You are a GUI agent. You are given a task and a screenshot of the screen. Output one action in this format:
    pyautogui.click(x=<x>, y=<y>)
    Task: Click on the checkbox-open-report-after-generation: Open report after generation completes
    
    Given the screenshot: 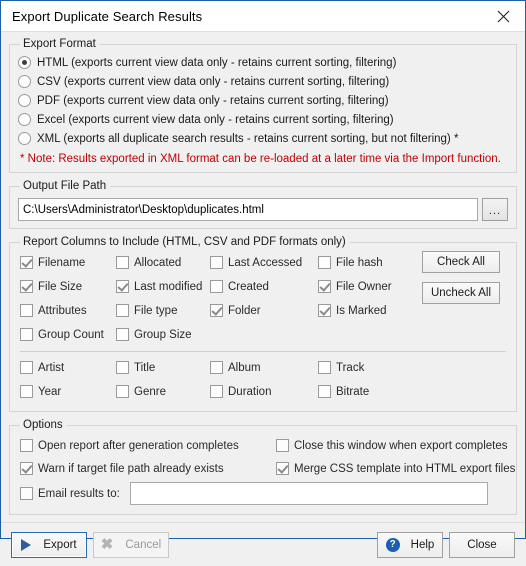 What is the action you would take?
    pyautogui.click(x=129, y=445)
    